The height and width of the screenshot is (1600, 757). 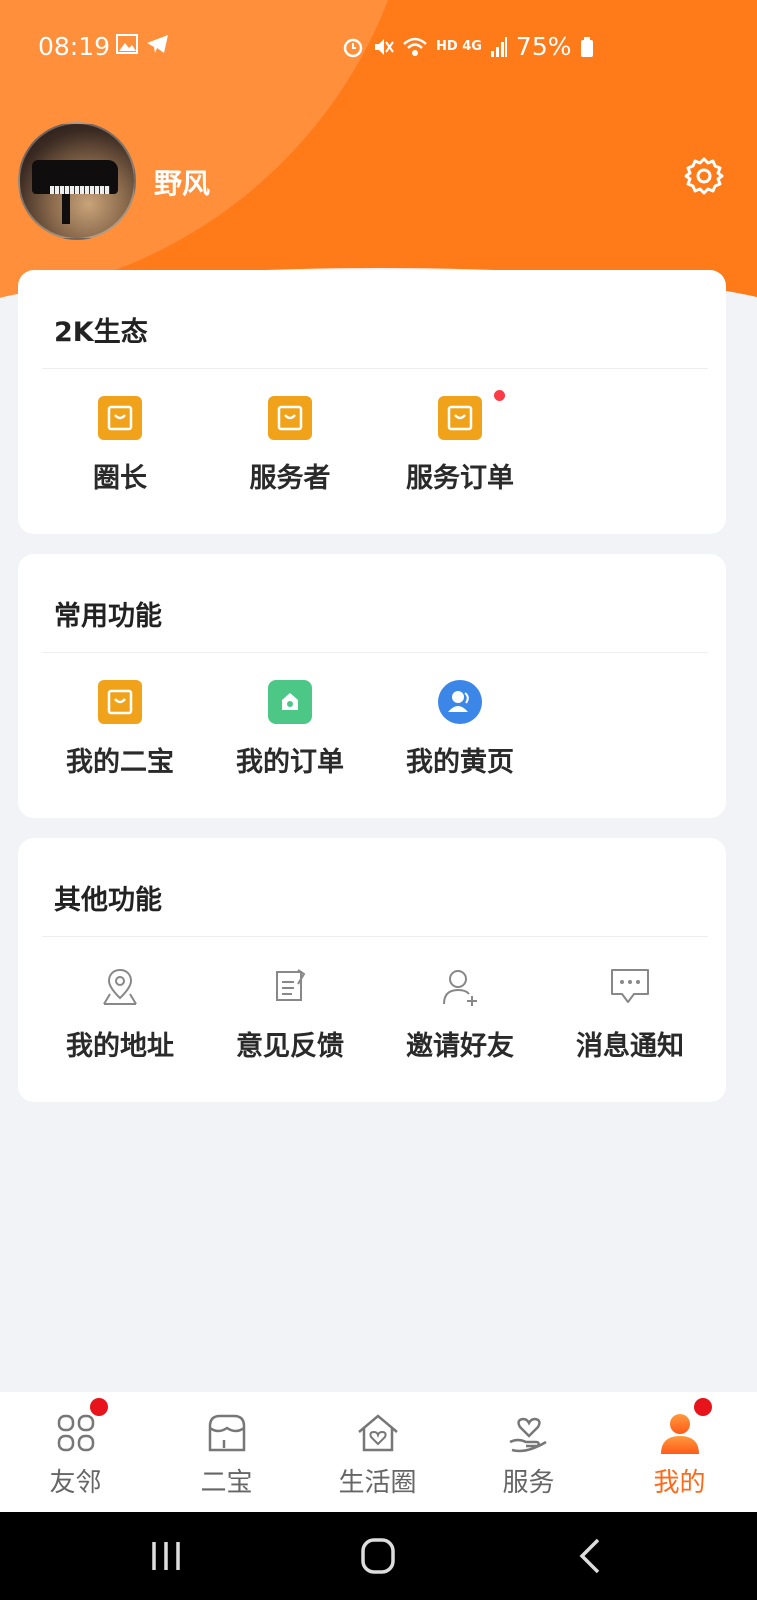 I want to click on signal-icon, so click(x=498, y=46).